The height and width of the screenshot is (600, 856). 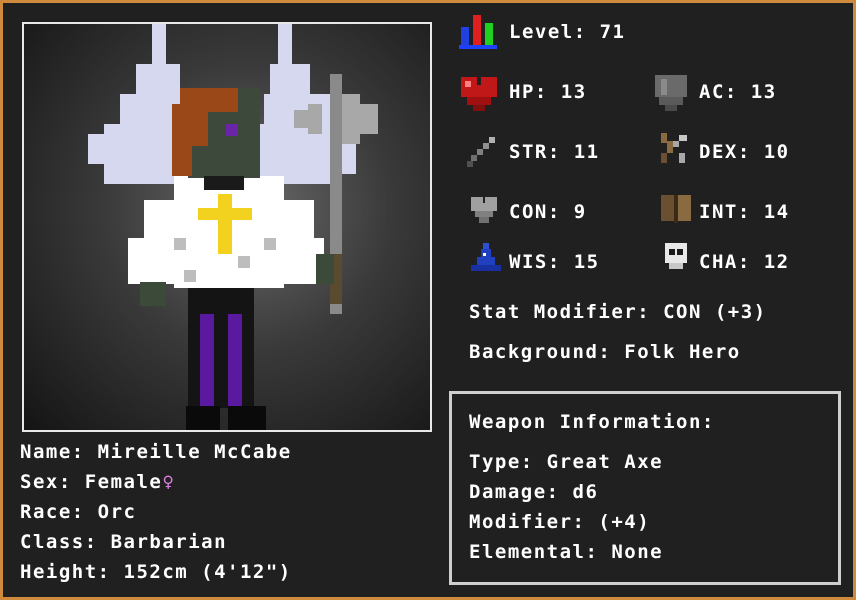 What do you see at coordinates (528, 92) in the screenshot?
I see `hp-label: HP:` at bounding box center [528, 92].